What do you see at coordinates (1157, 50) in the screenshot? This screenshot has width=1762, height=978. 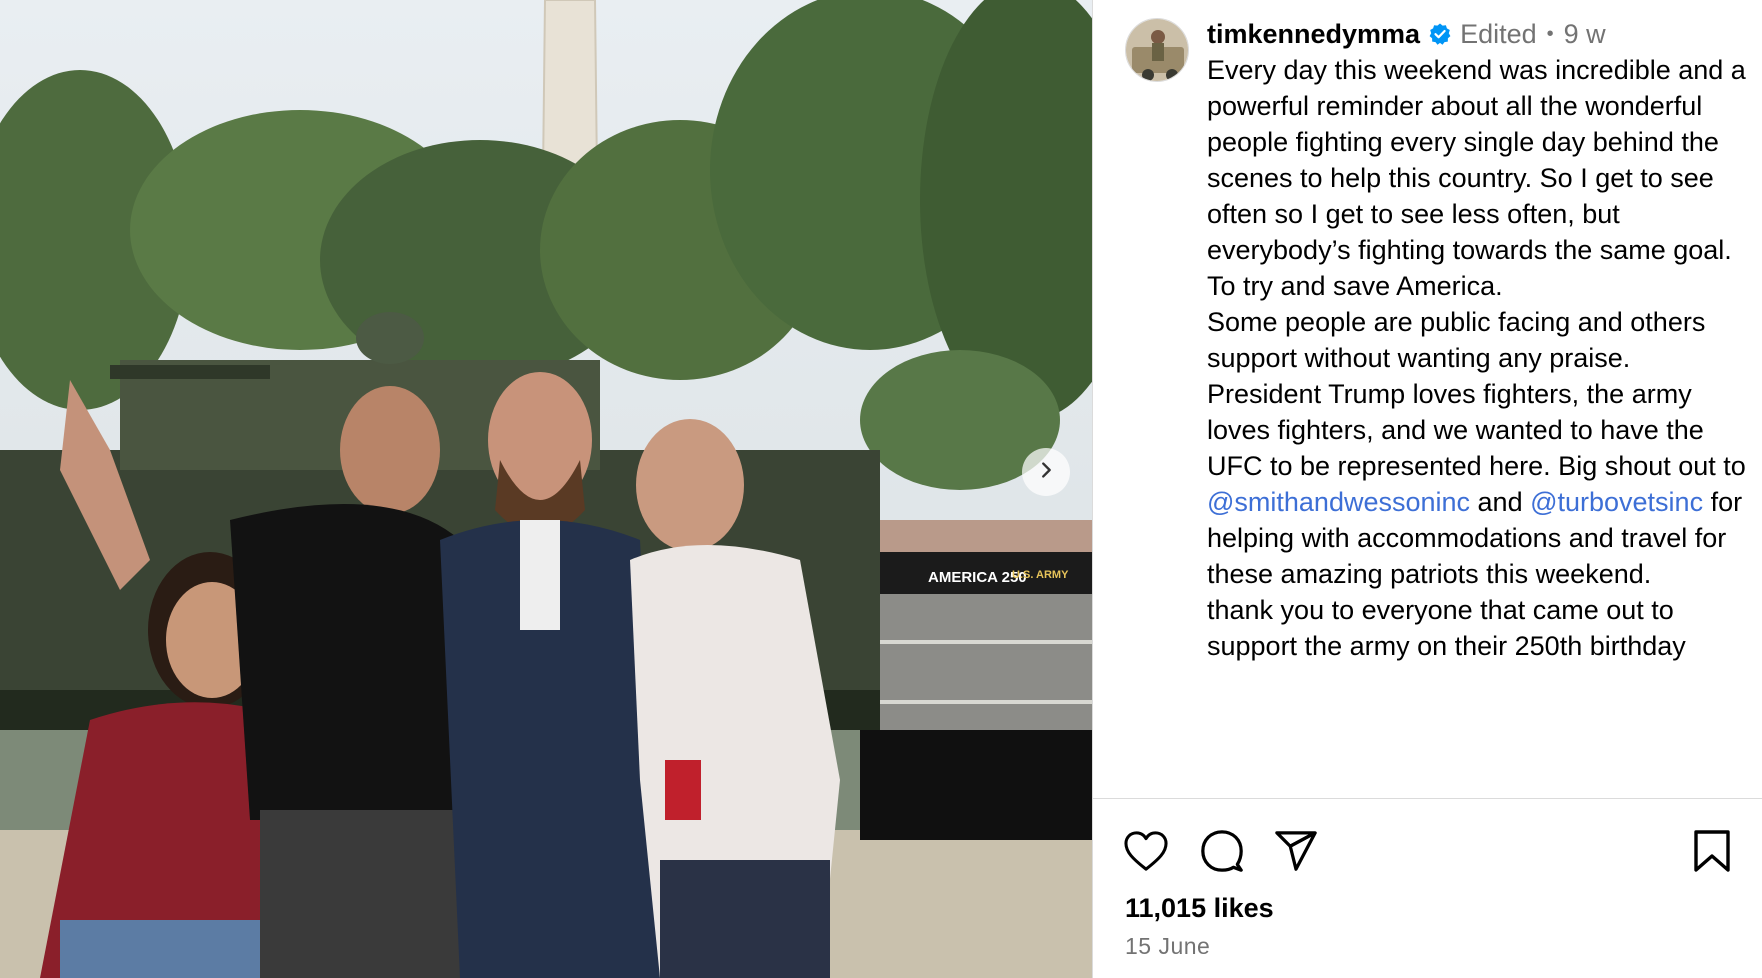 I see `avatar` at bounding box center [1157, 50].